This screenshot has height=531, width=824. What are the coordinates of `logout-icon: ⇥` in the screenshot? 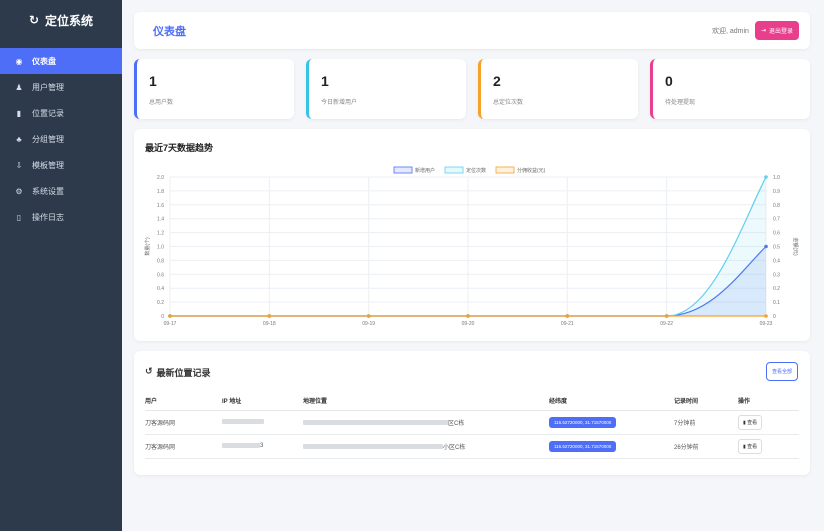 It's located at (763, 31).